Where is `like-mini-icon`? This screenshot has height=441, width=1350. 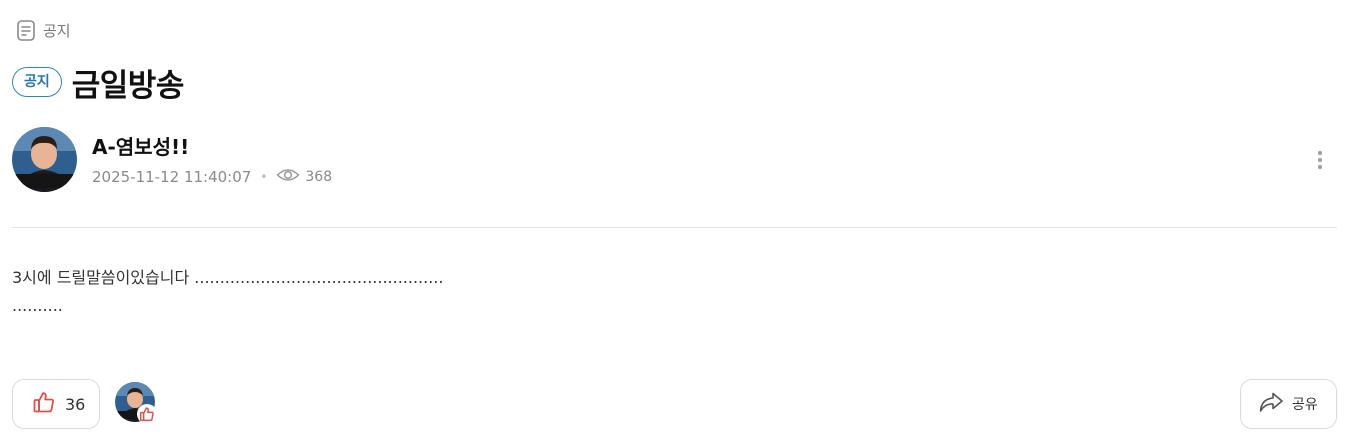
like-mini-icon is located at coordinates (147, 414).